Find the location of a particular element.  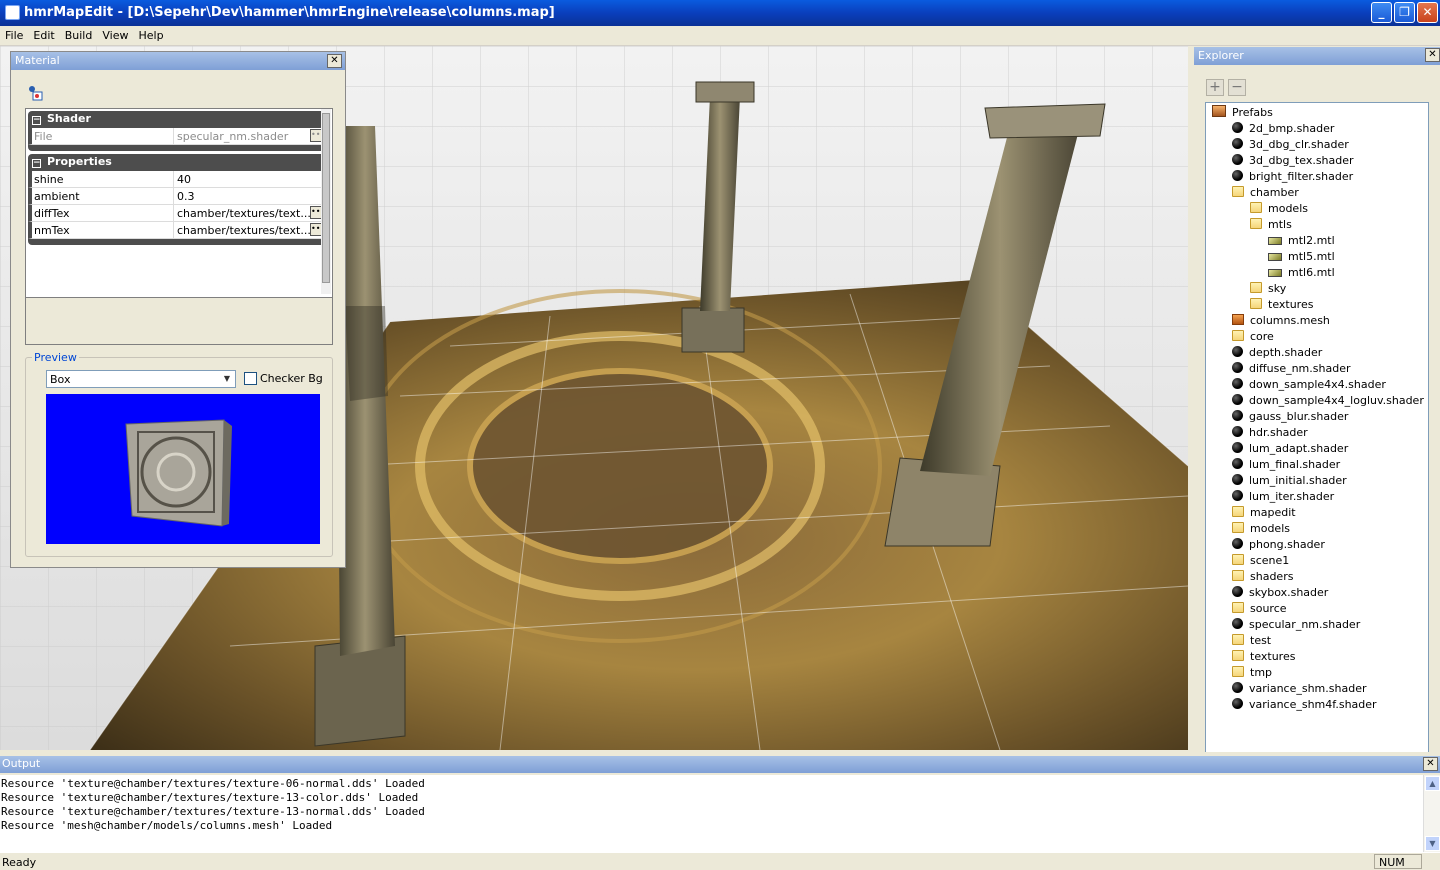

tree-item-label: chamber is located at coordinates (1274, 192).